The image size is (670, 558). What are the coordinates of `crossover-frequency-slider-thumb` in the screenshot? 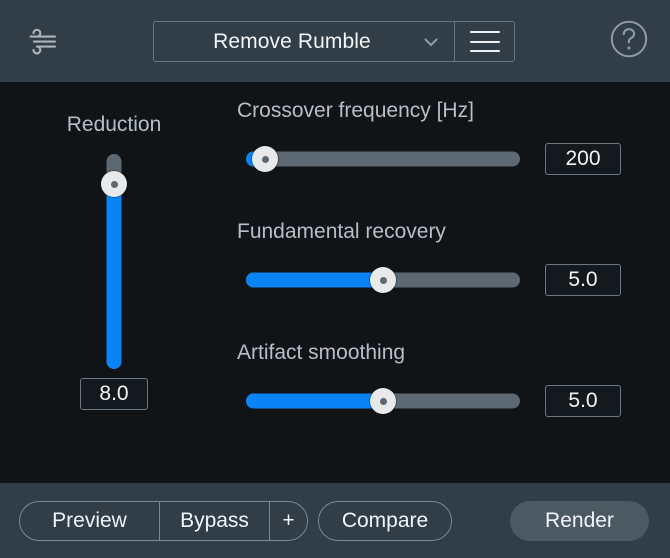 It's located at (265, 159).